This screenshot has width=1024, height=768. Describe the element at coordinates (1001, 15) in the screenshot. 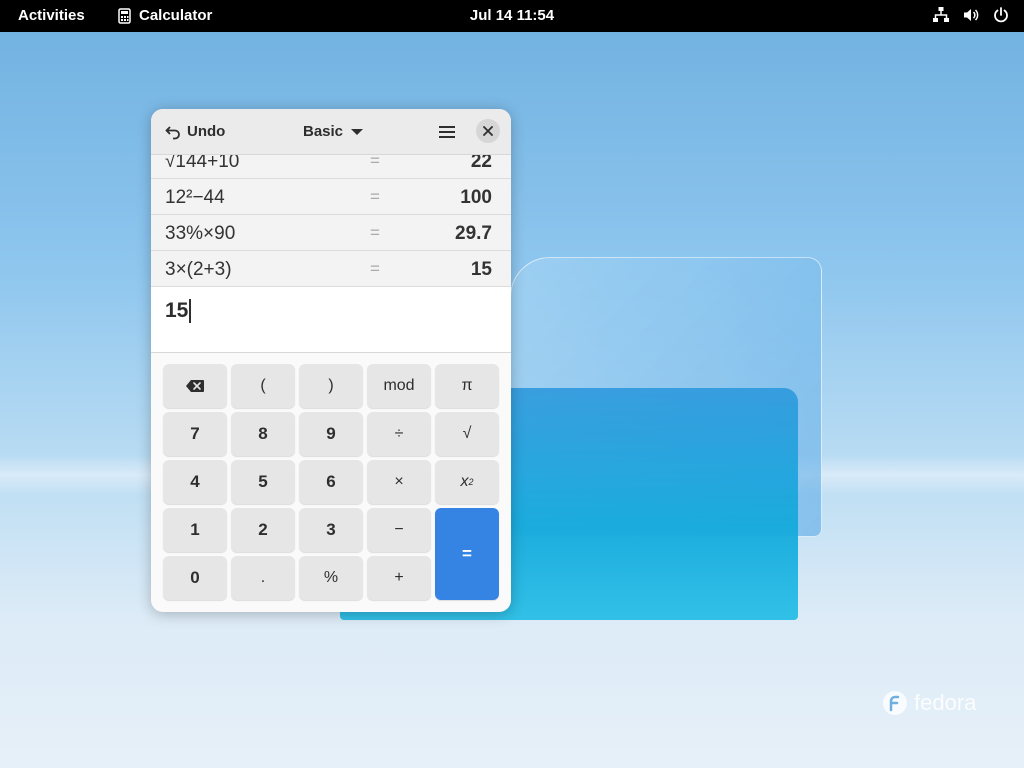

I see `power-icon` at that location.